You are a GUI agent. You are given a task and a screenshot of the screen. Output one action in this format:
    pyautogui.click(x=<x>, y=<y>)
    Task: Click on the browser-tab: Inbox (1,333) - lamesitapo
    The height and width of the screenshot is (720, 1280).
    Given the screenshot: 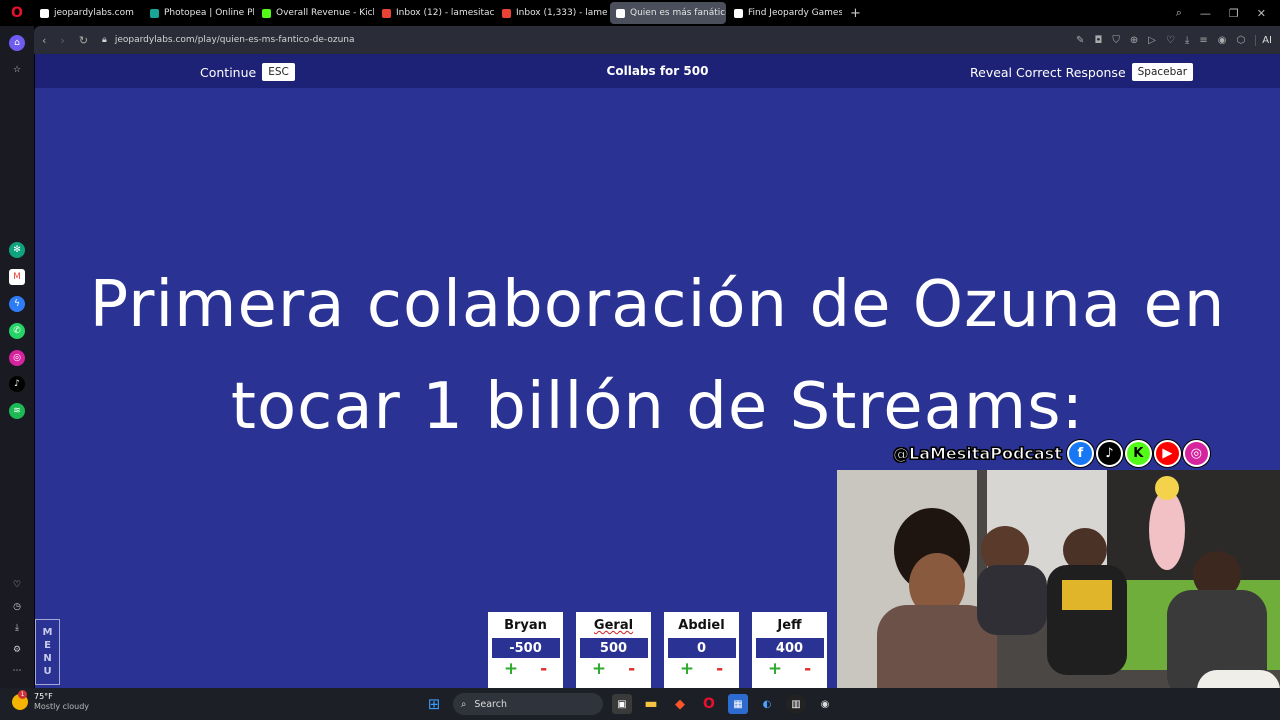 What is the action you would take?
    pyautogui.click(x=552, y=13)
    